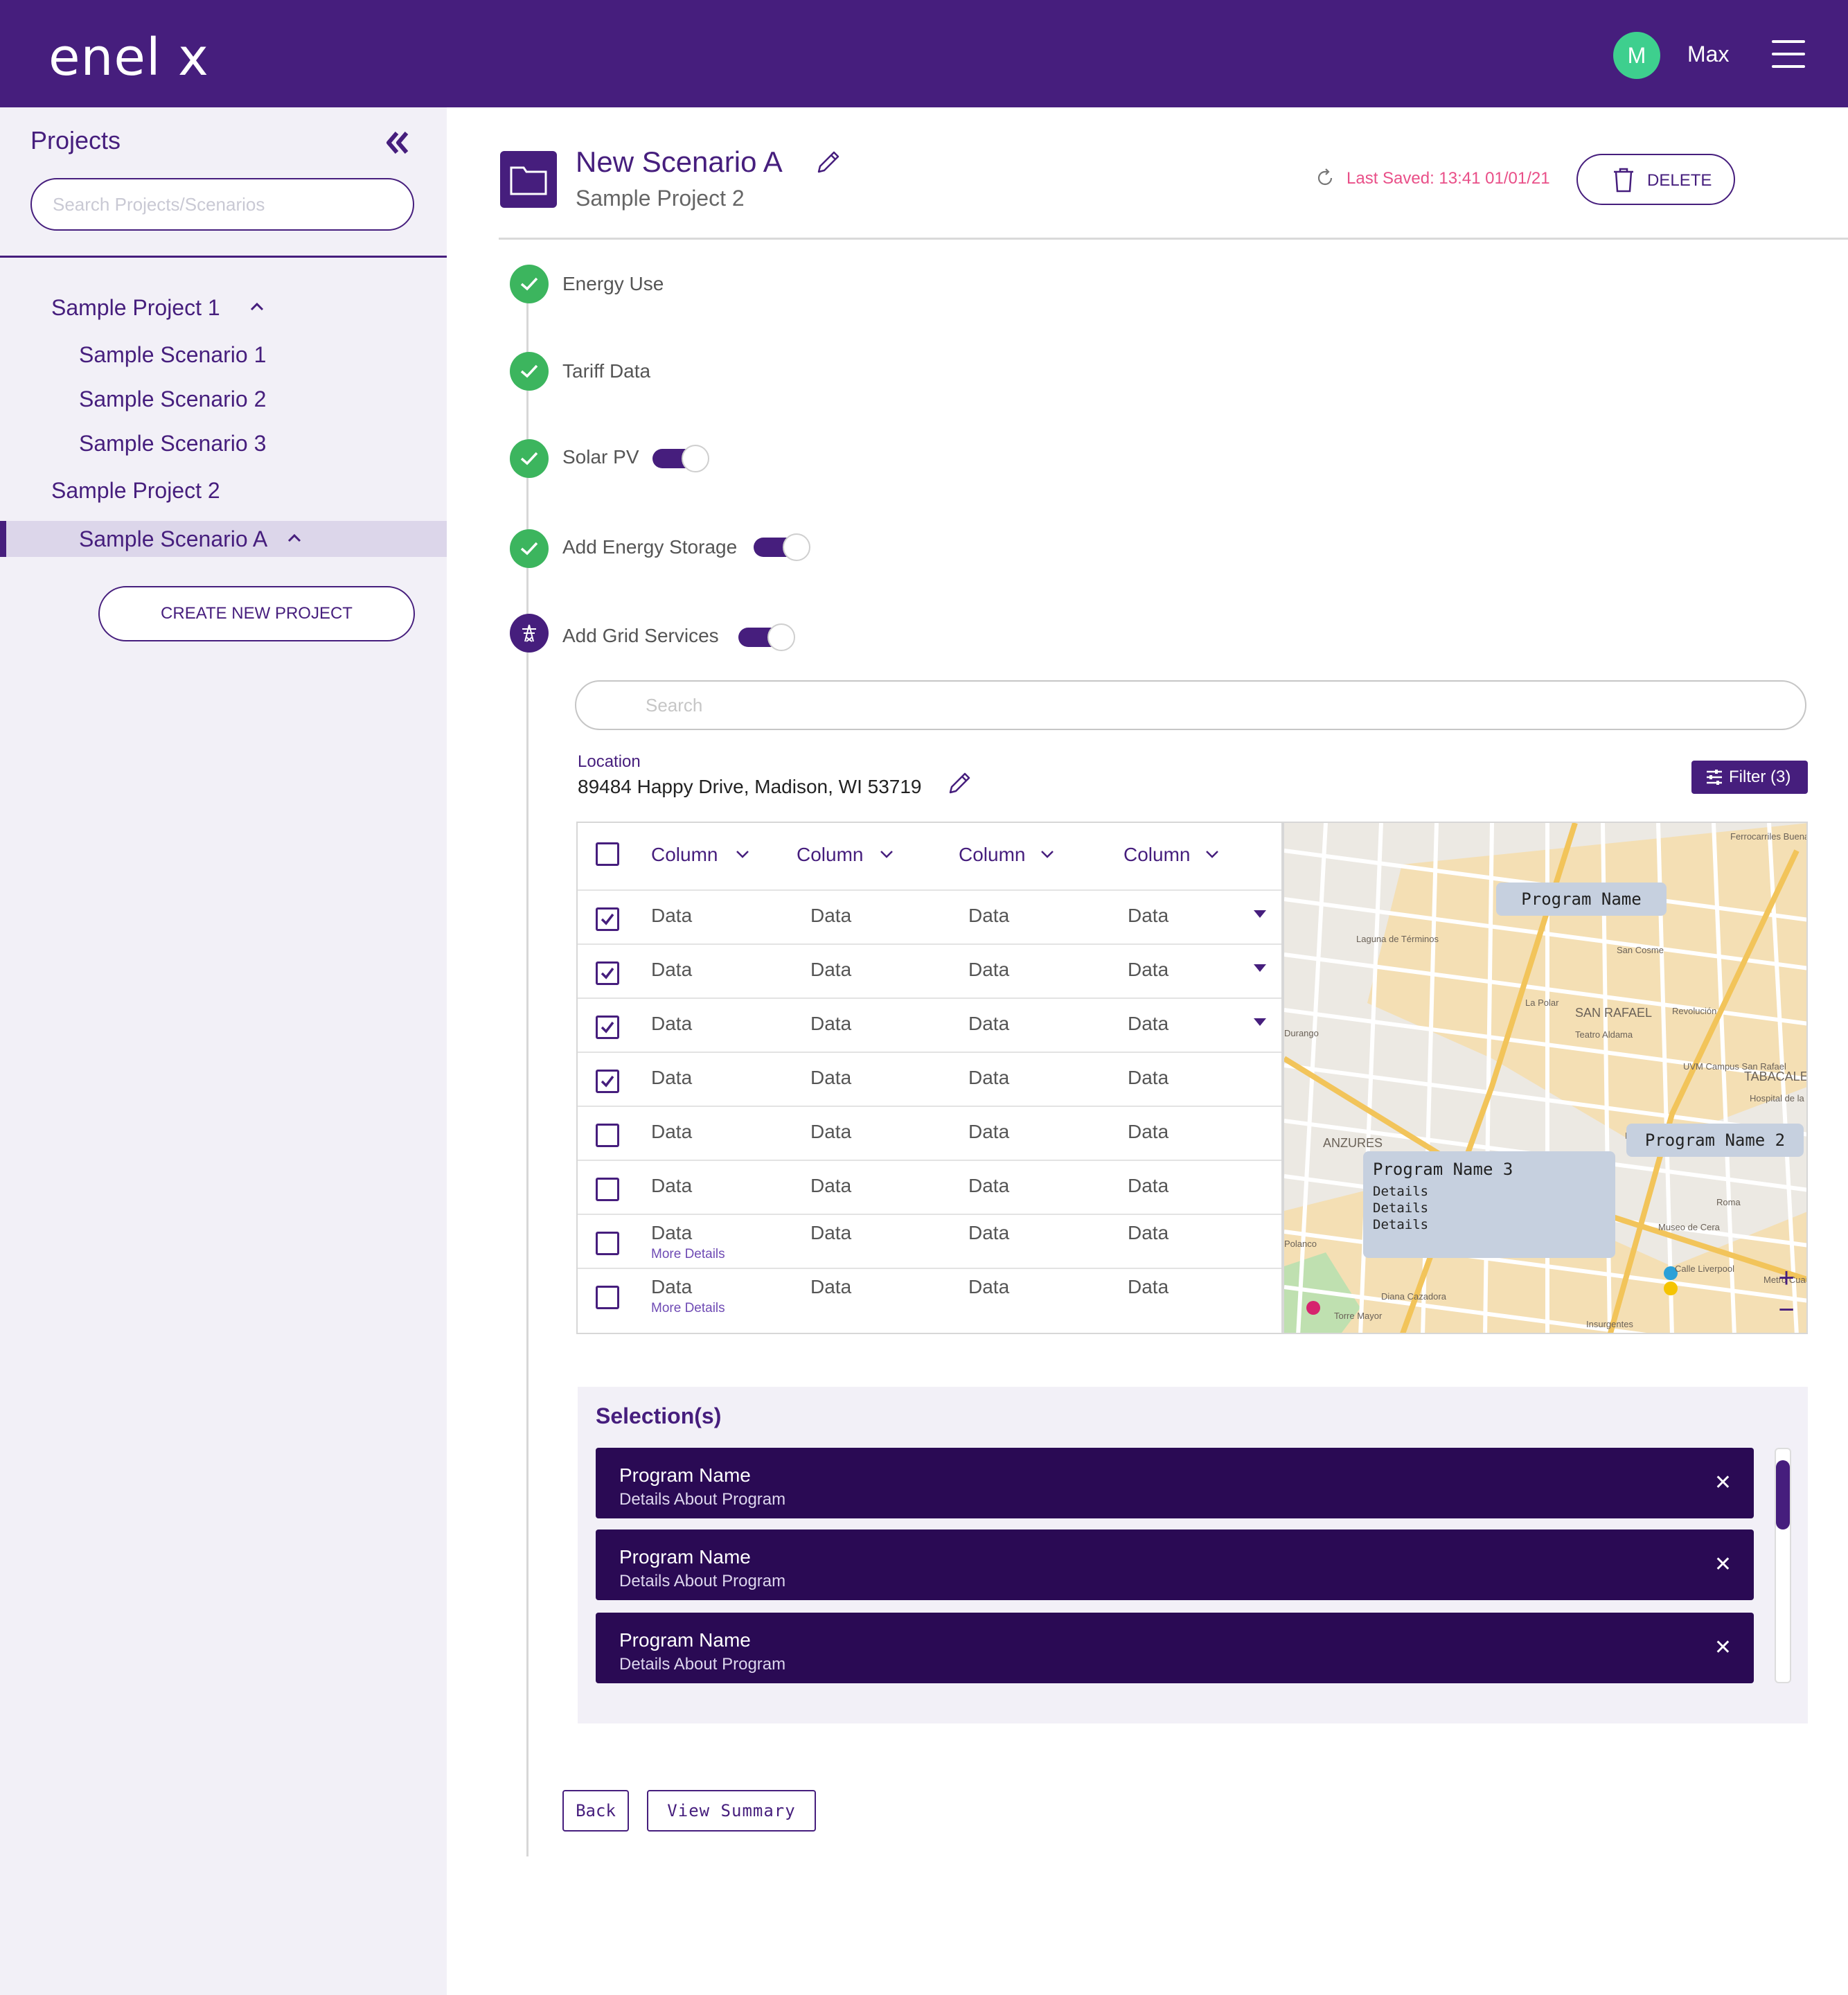 Image resolution: width=1848 pixels, height=1995 pixels. Describe the element at coordinates (128, 57) in the screenshot. I see `enel-x-logo: enel x` at that location.